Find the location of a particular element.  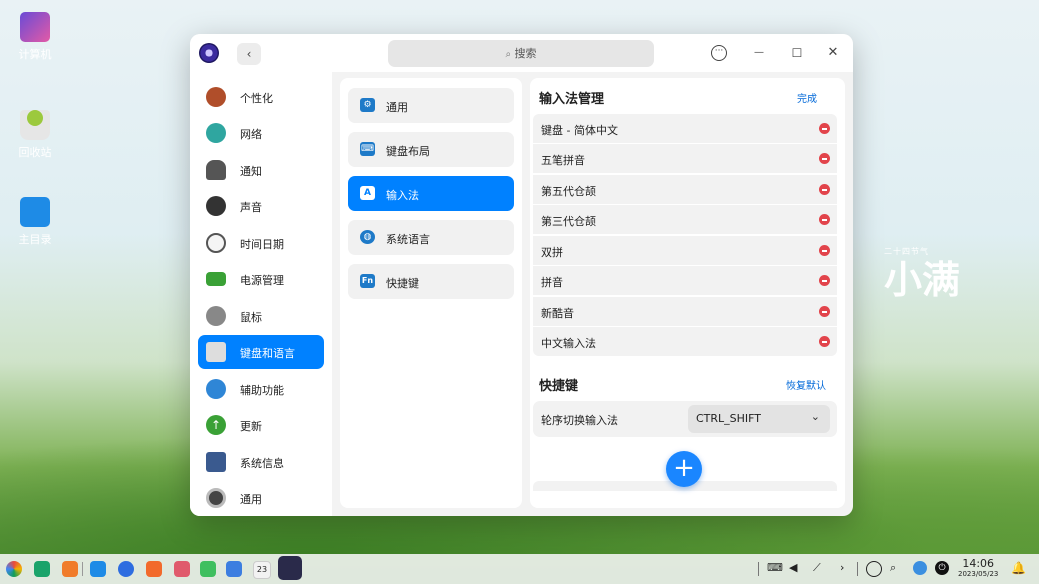

taskbar: 23 ⌨ ◀ ⟋ › ⌕ ⏻ 14:06 2023/05/23 🔔 is located at coordinates (519, 569).